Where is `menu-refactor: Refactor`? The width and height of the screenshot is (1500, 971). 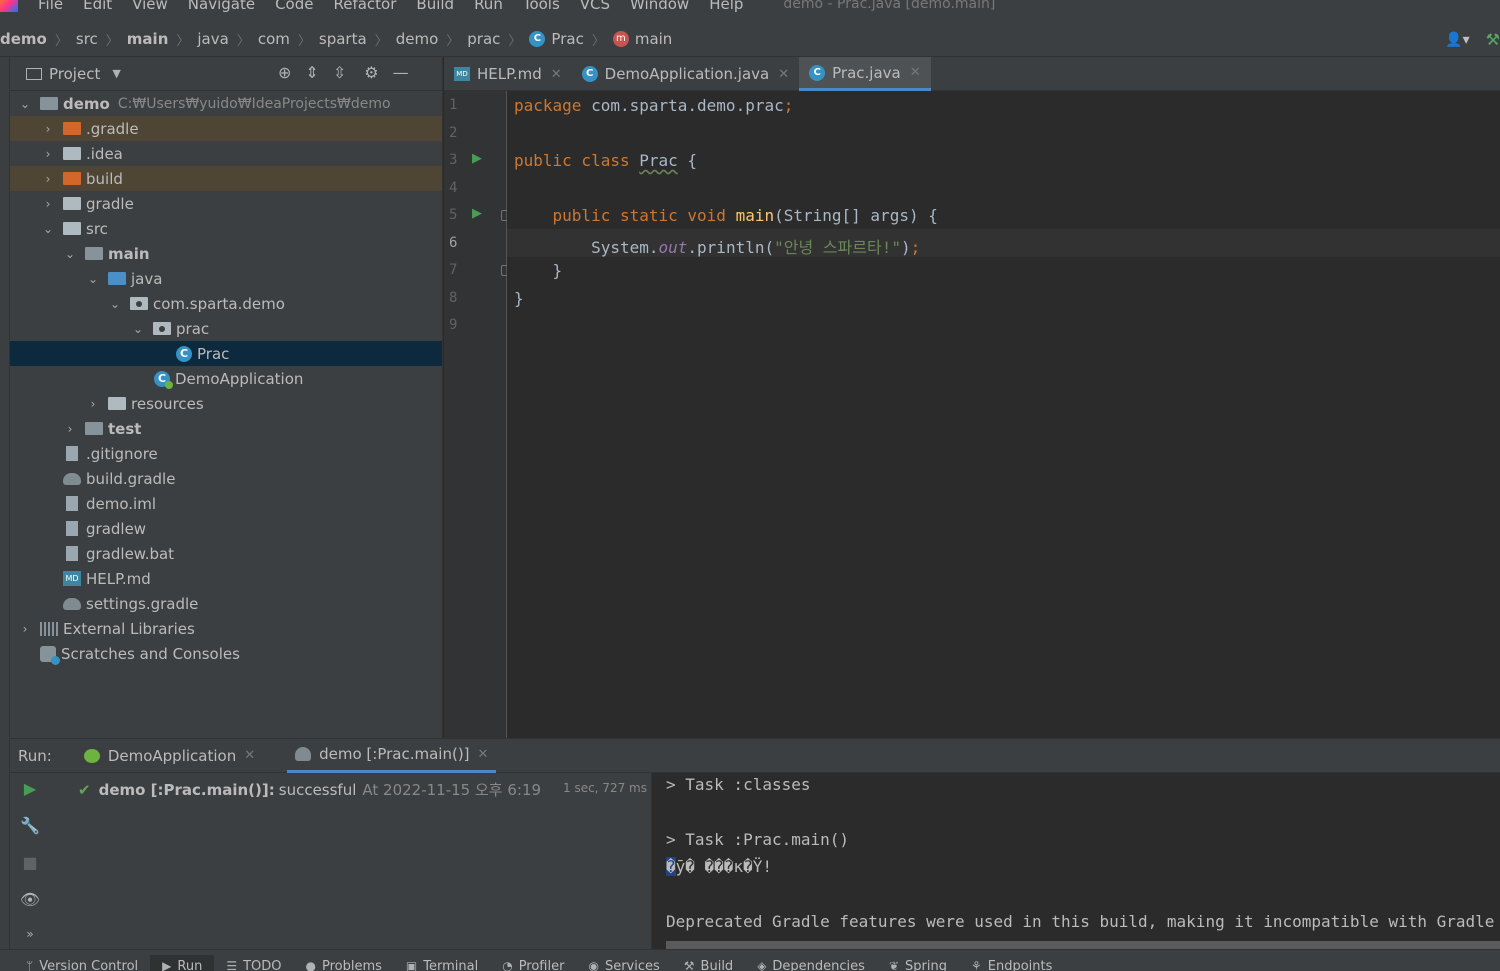 menu-refactor: Refactor is located at coordinates (364, 6).